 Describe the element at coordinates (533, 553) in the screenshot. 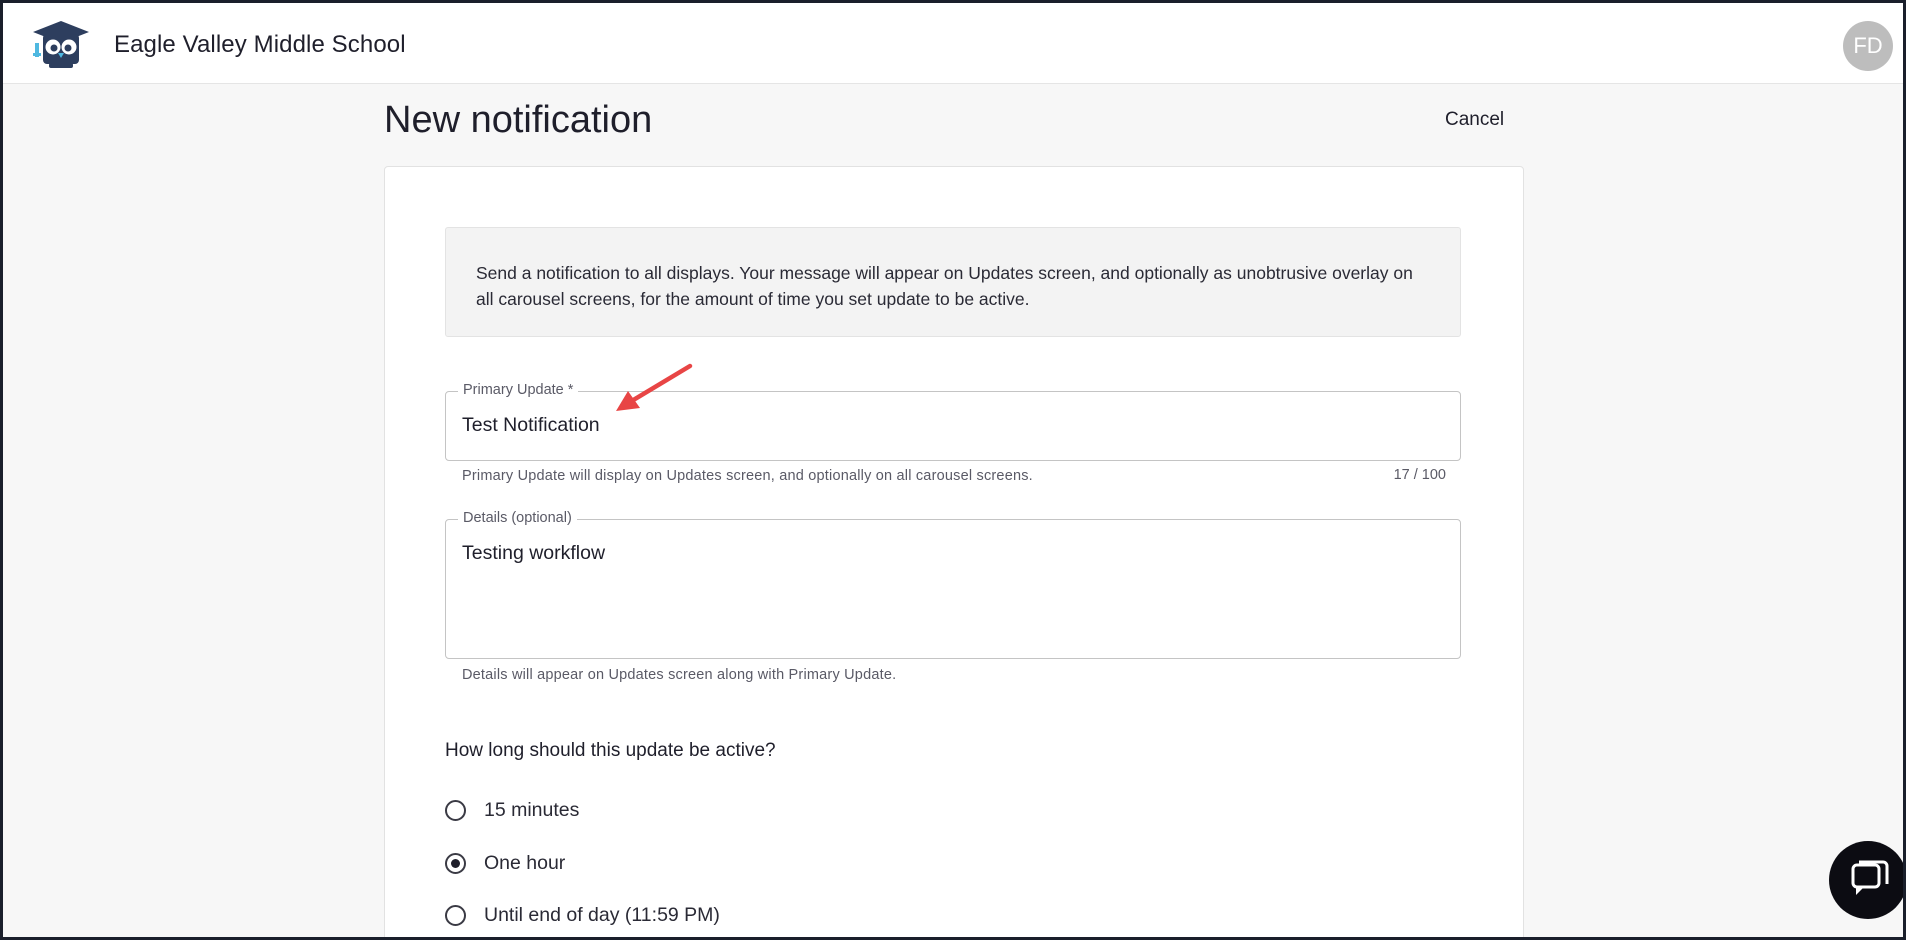

I see `details-textarea: Testing workflow` at that location.